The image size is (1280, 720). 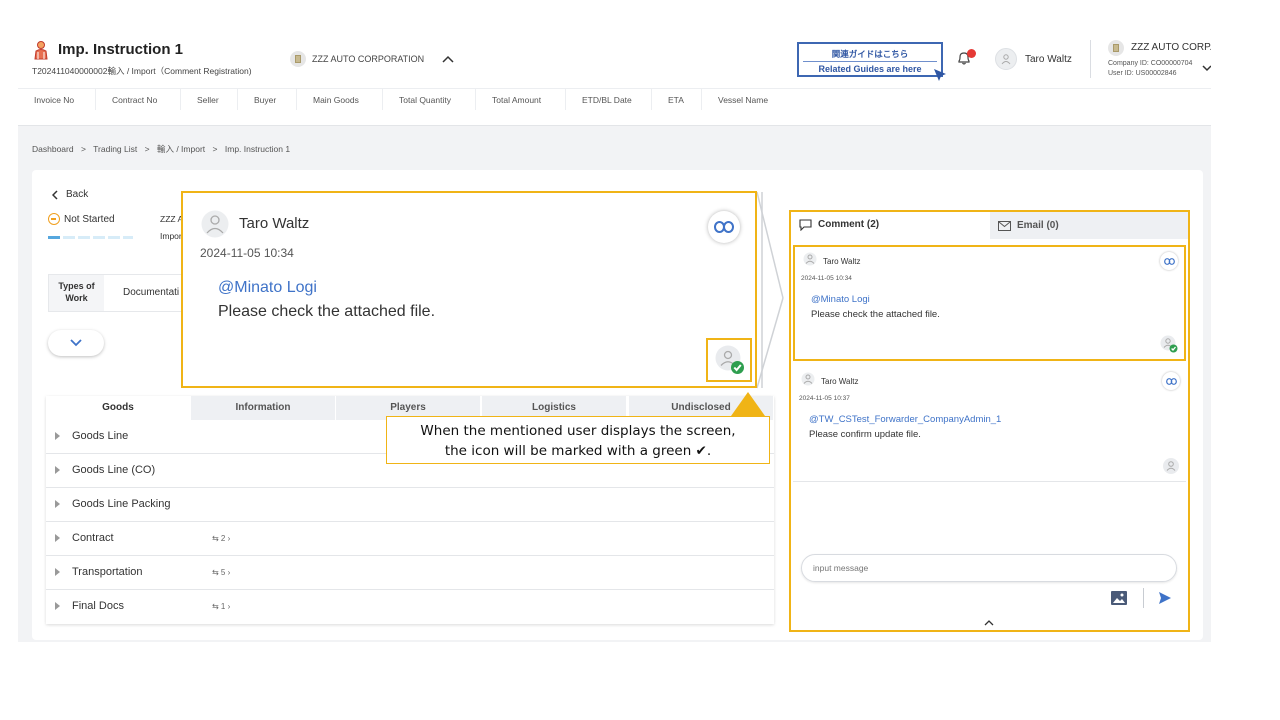 I want to click on column-header: Buyer, so click(x=267, y=100).